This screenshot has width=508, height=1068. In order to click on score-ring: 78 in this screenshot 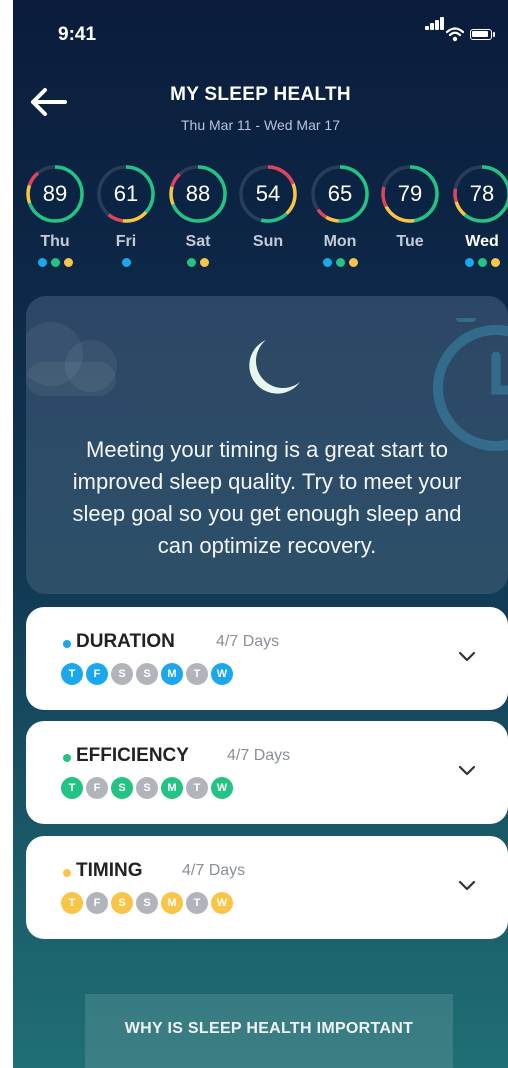, I will do `click(480, 194)`.